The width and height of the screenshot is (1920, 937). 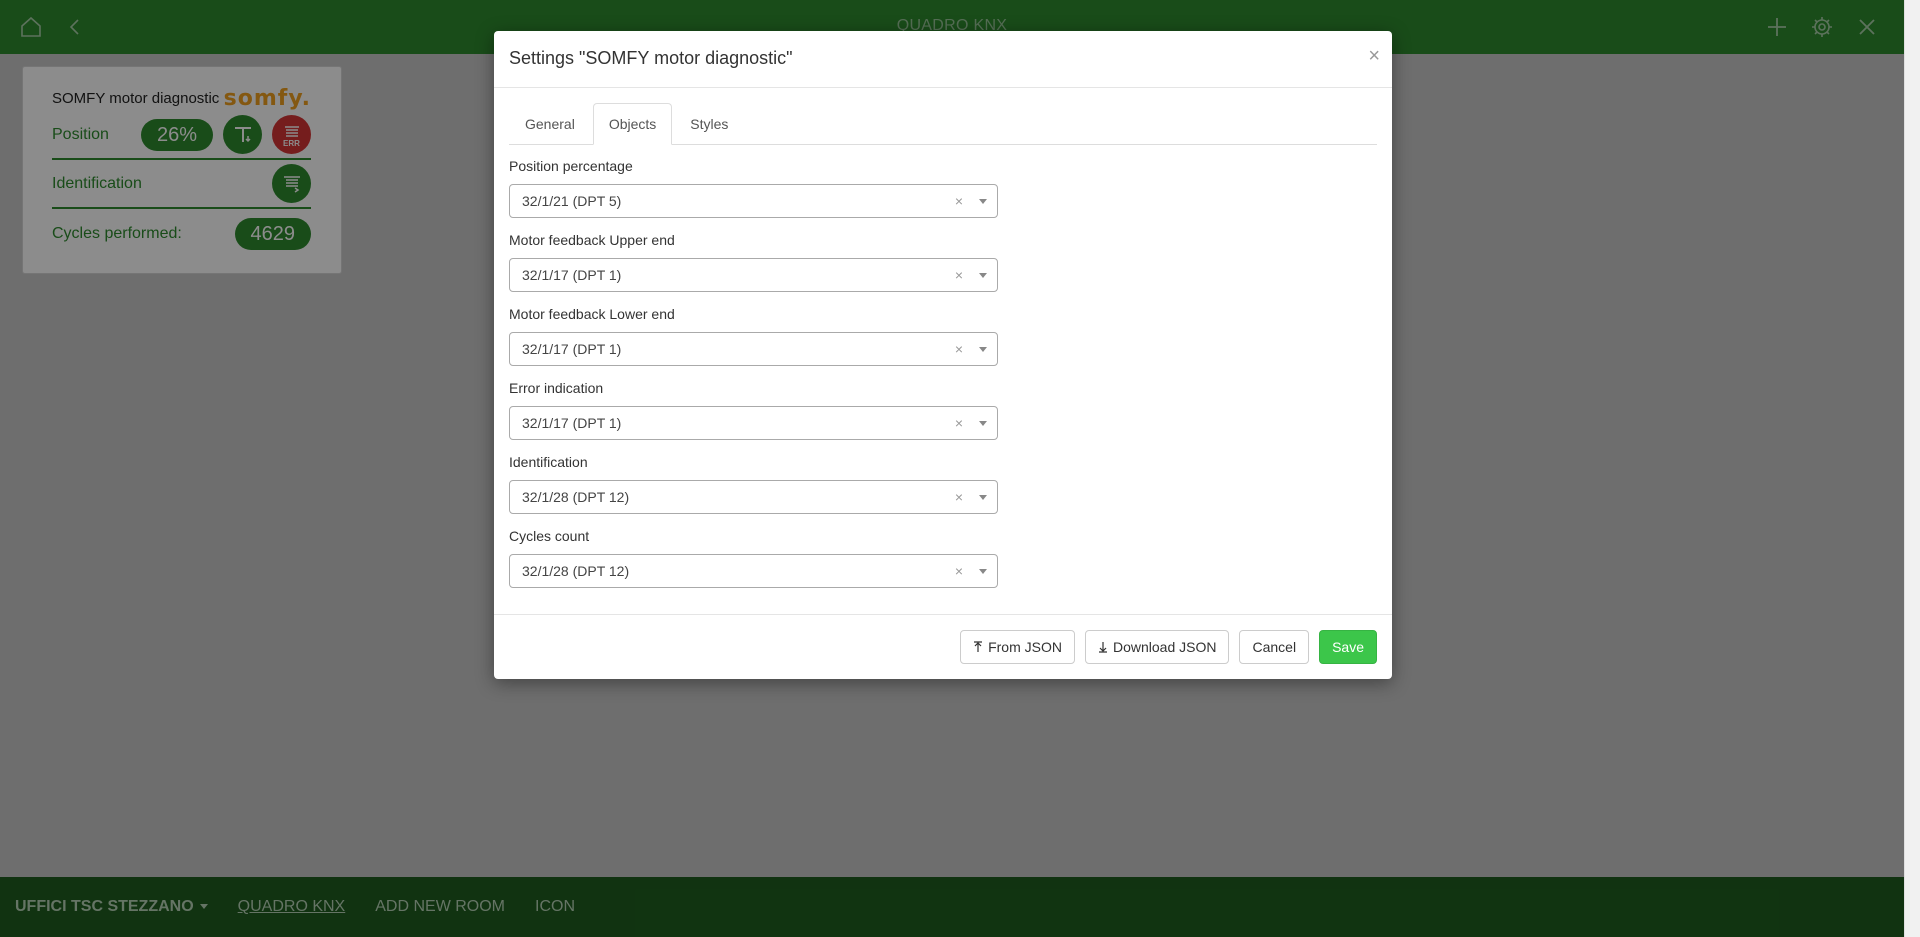 I want to click on modal-footer: From JSON Download JSON Cancel Save, so click(x=943, y=646).